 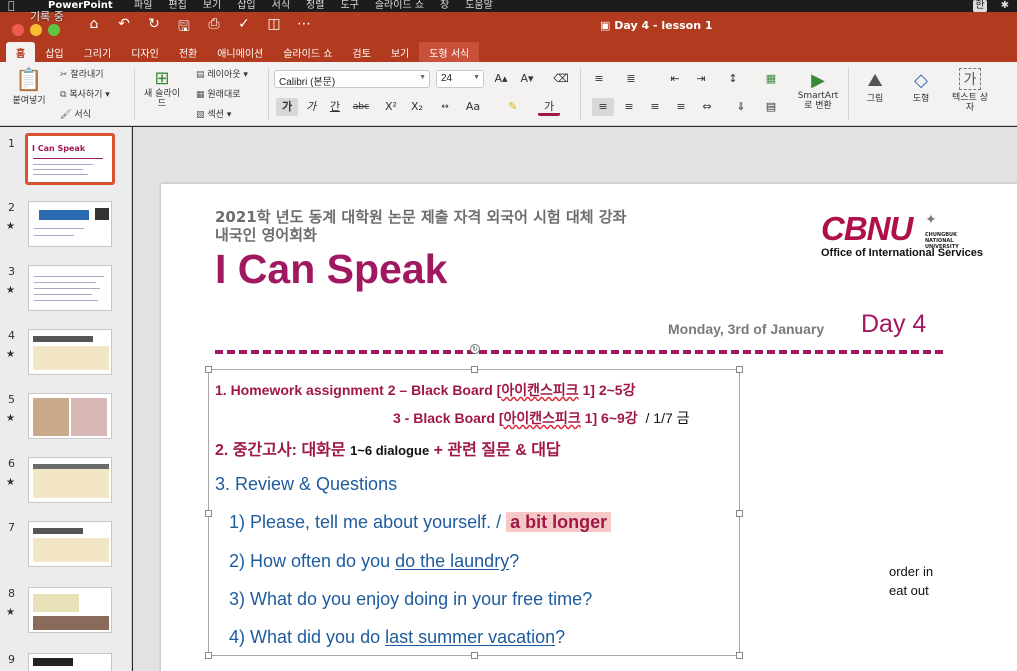 I want to click on clear-formatting-icon: ⌫, so click(x=561, y=79).